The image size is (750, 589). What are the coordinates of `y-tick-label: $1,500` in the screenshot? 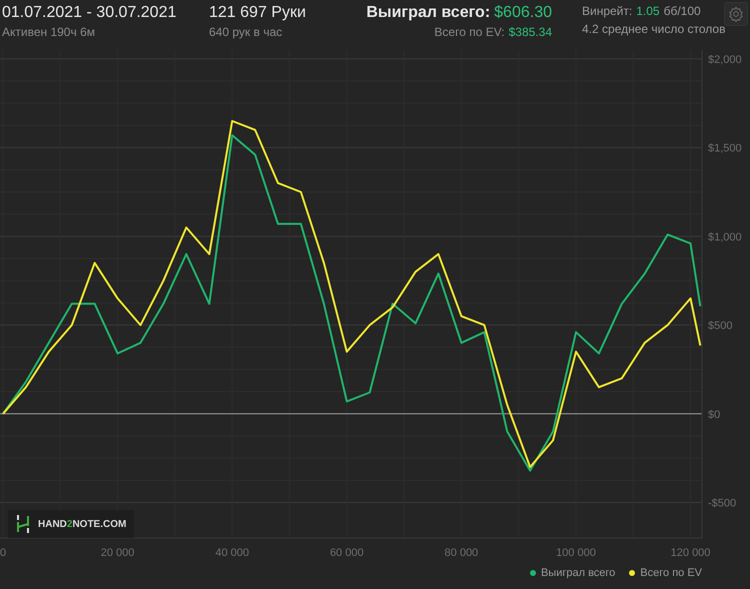 It's located at (725, 148).